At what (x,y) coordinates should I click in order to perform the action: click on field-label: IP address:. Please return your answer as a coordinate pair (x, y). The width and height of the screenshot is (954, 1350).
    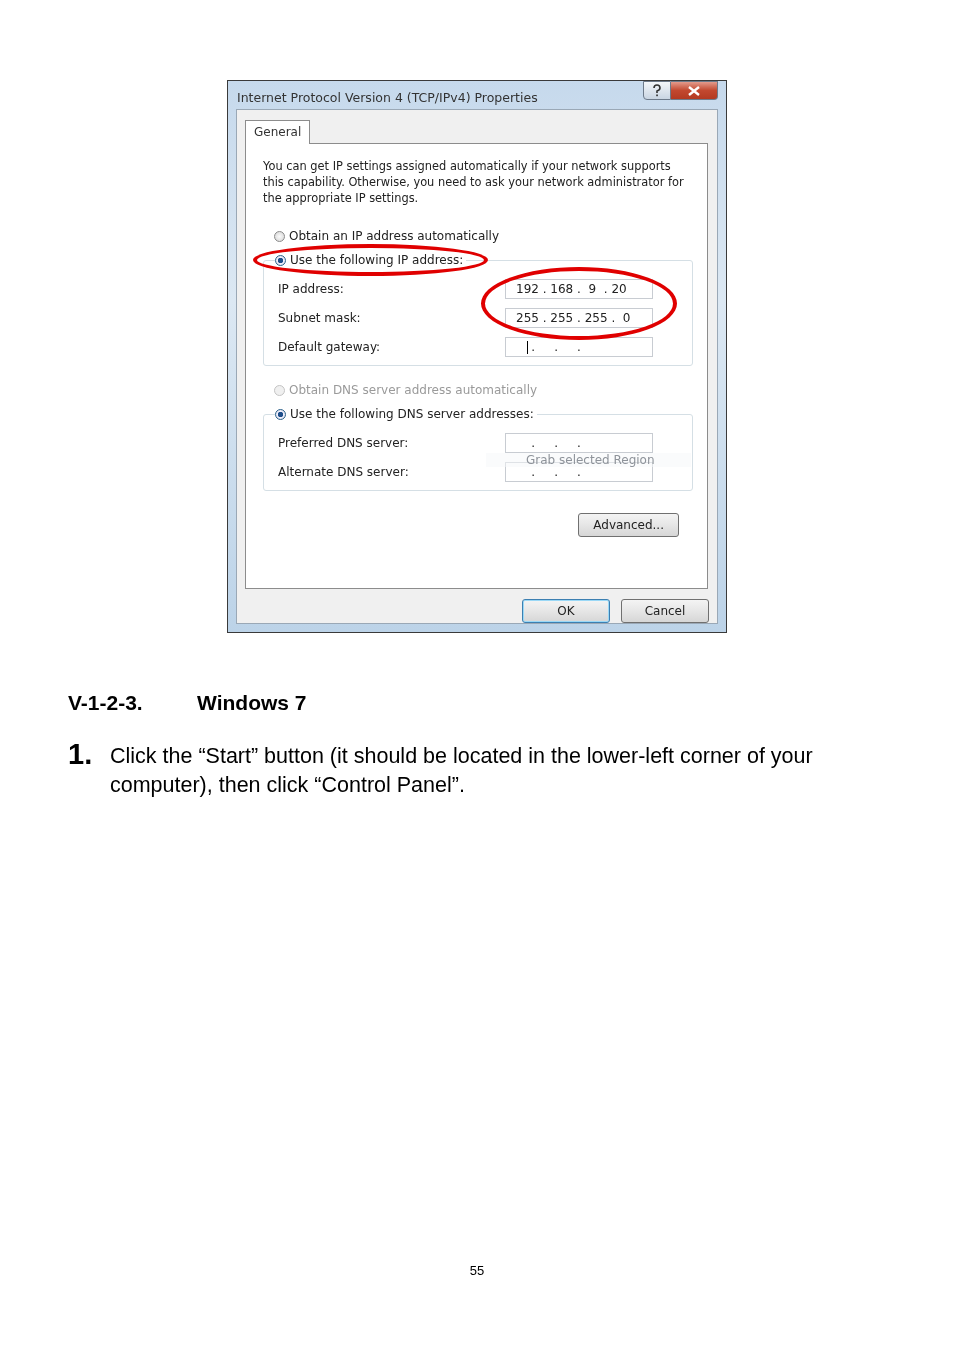
    Looking at the image, I should click on (311, 289).